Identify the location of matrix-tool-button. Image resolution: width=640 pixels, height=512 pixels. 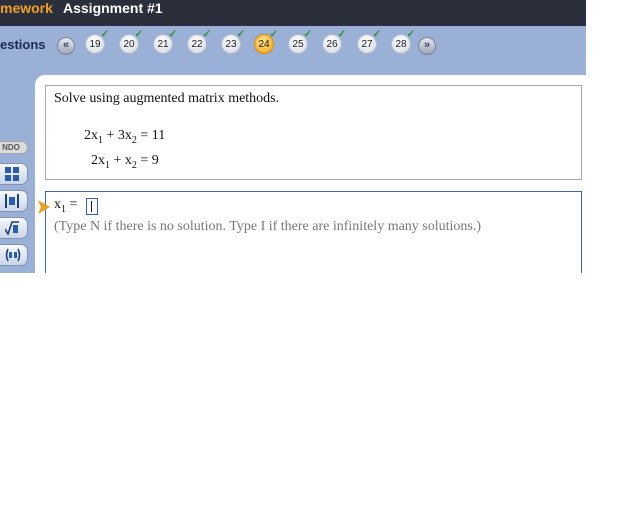
(14, 174).